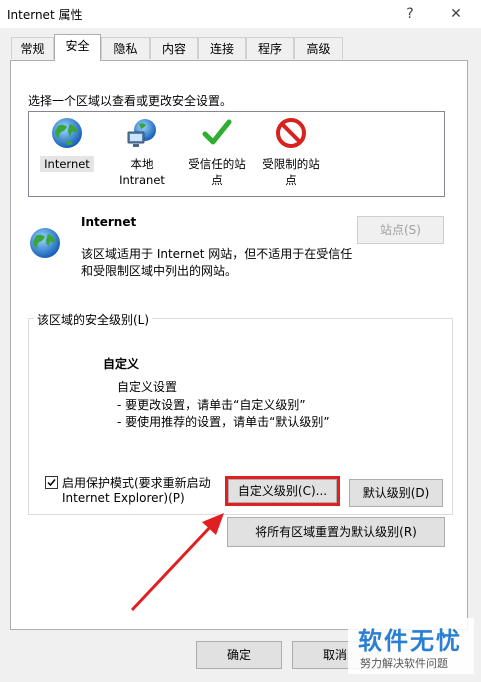 The height and width of the screenshot is (682, 481). I want to click on watermark: 软件无忧 努力解决软件问题, so click(411, 646).